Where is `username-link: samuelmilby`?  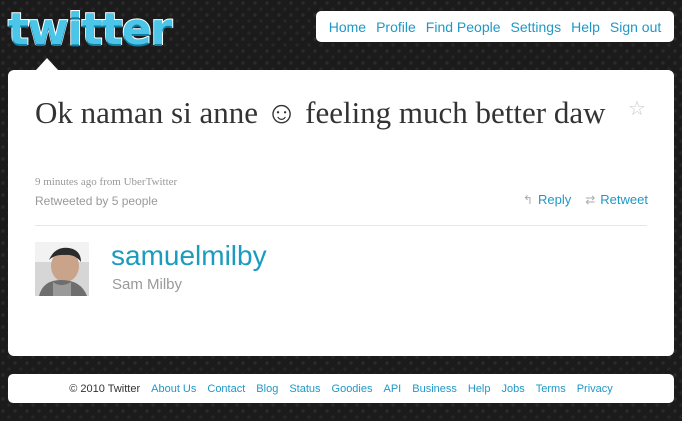
username-link: samuelmilby is located at coordinates (189, 256).